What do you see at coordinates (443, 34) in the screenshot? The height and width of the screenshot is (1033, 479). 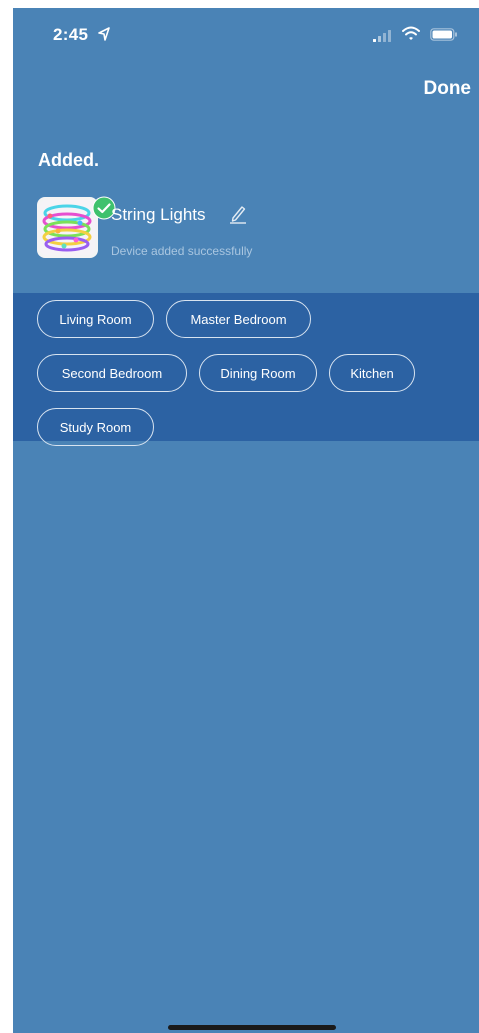 I see `battery-icon` at bounding box center [443, 34].